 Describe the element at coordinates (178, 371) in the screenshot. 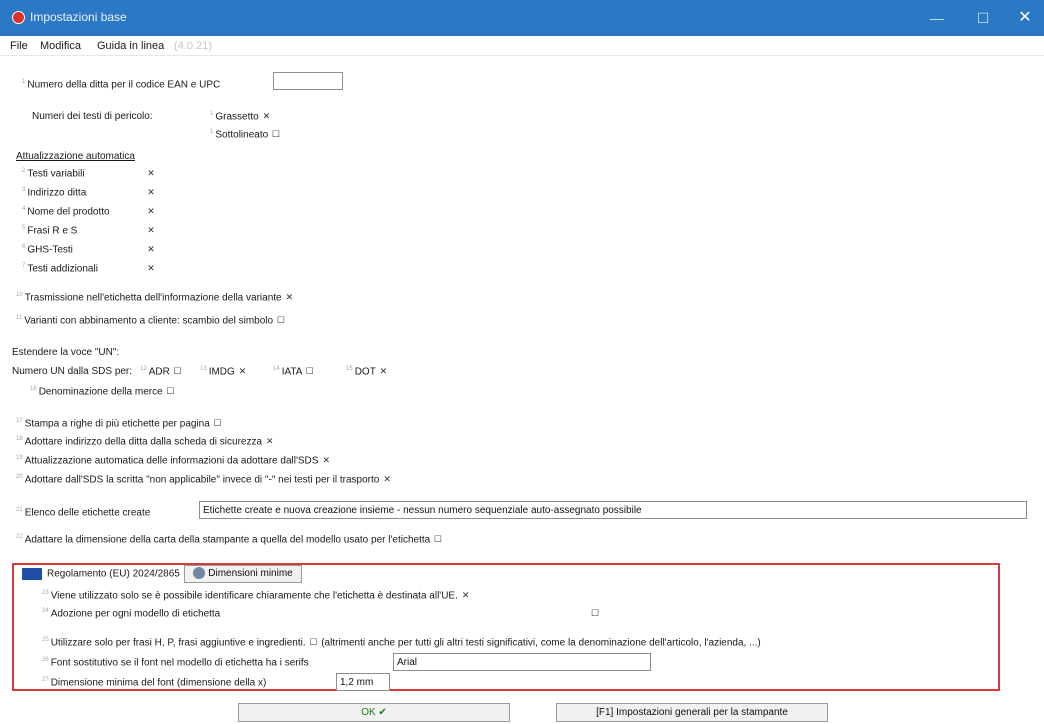

I see `adr-checkbox: ☐` at that location.